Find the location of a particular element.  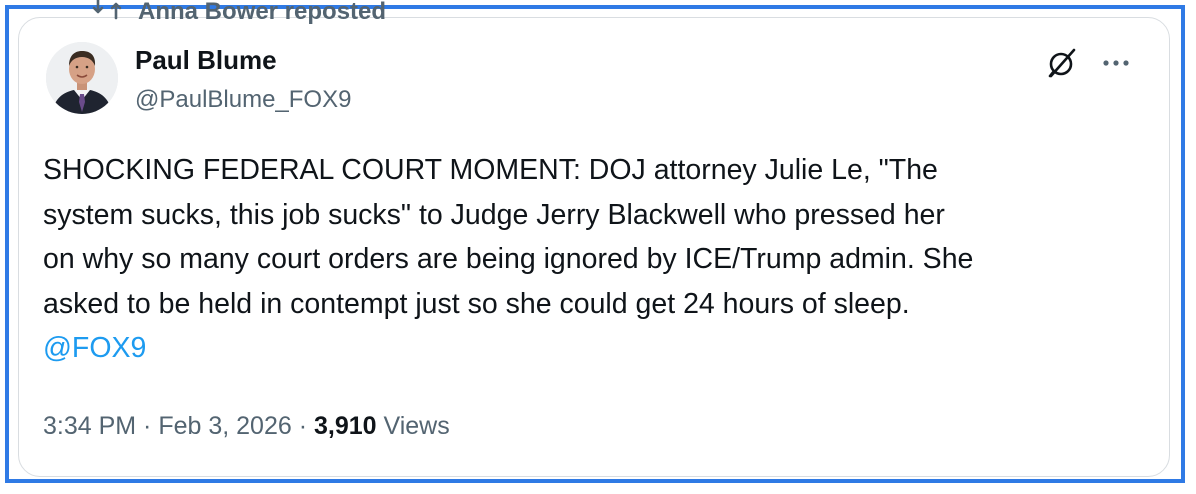

tweet-time: 3:34 PM is located at coordinates (89, 426).